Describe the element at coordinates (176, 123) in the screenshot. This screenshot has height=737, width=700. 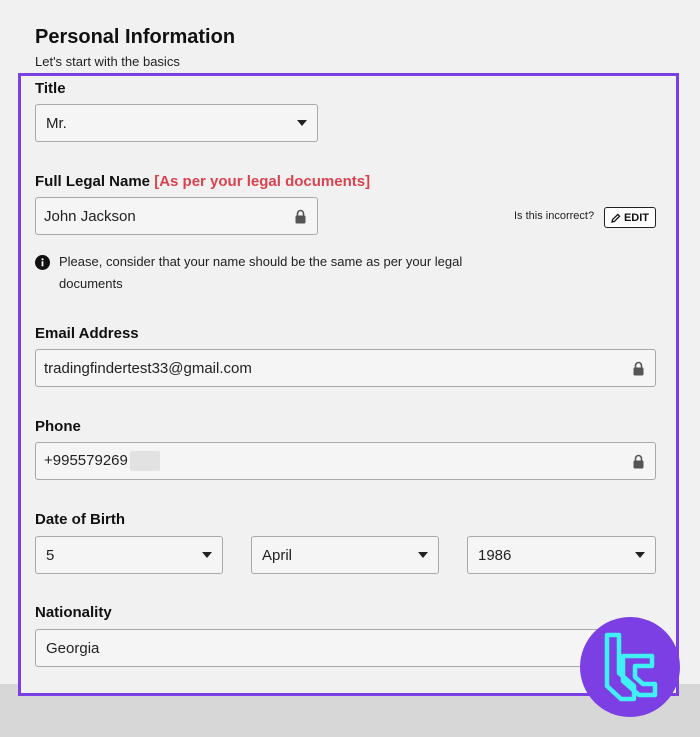
I see `title-select: Mr.` at that location.